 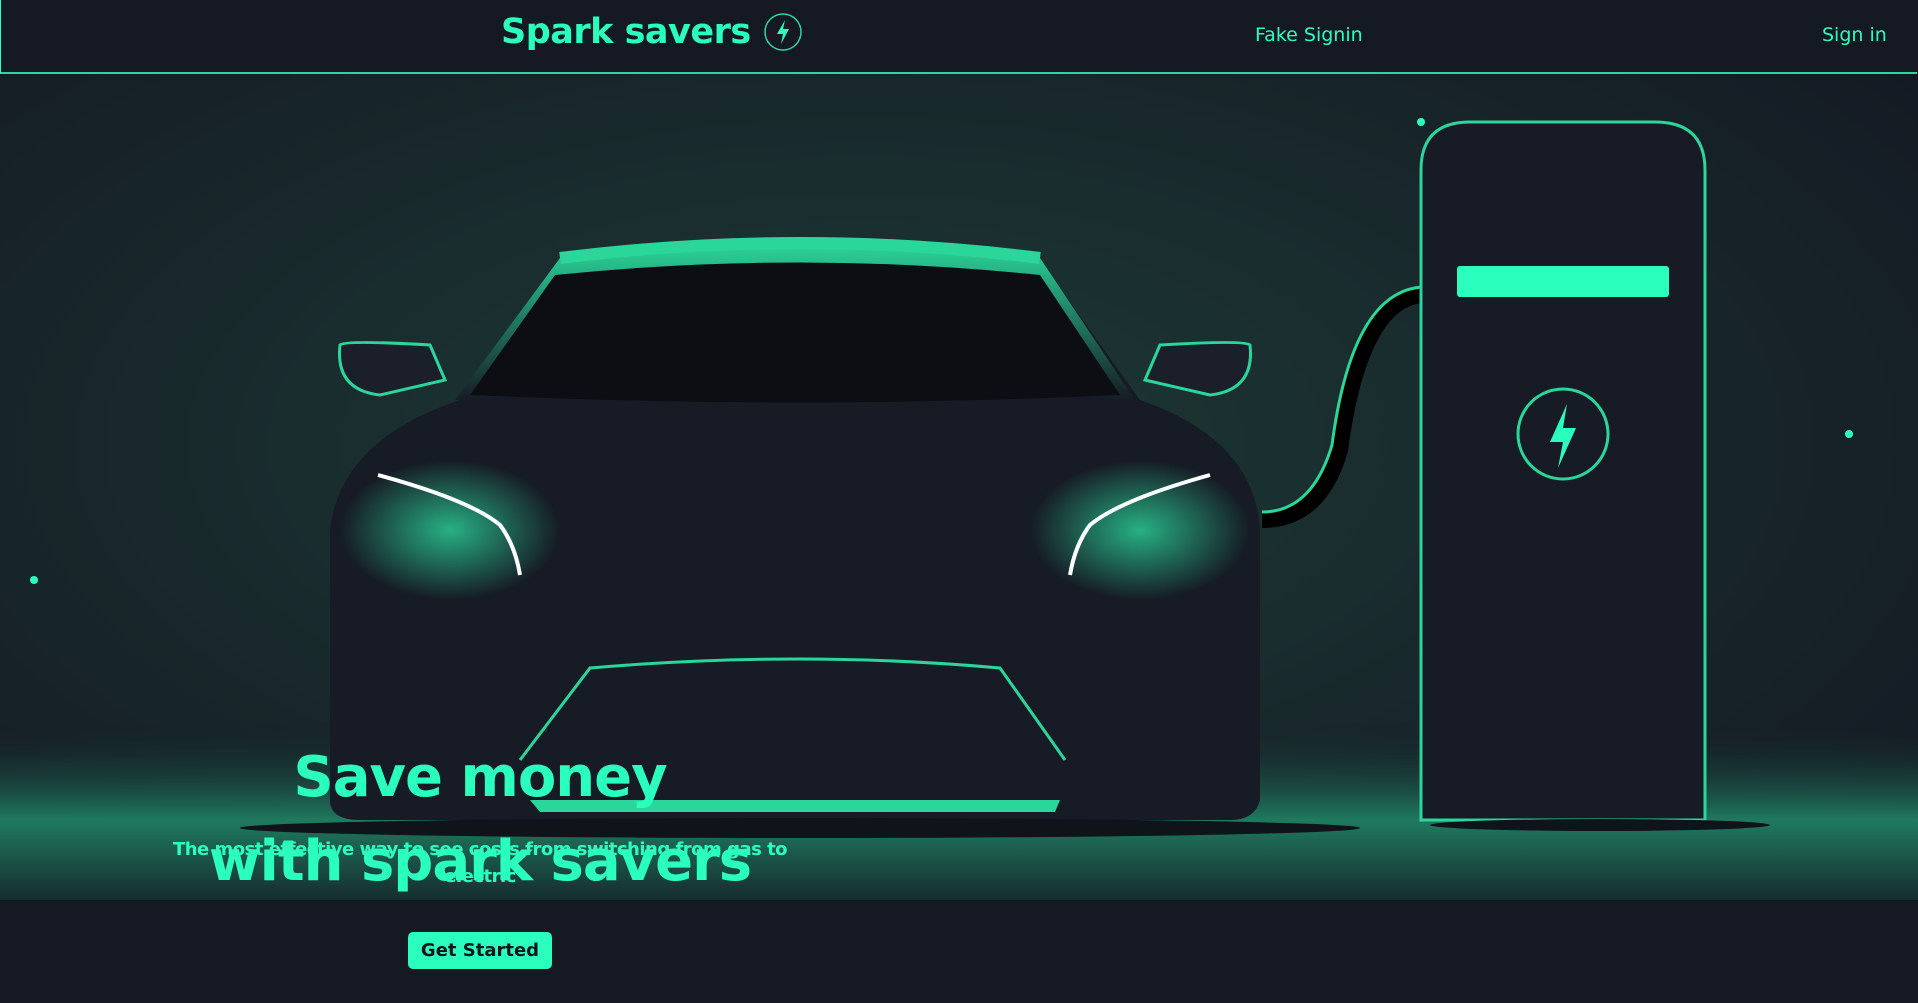 I want to click on nav-fake-signin: Fake Signin, so click(x=1309, y=35).